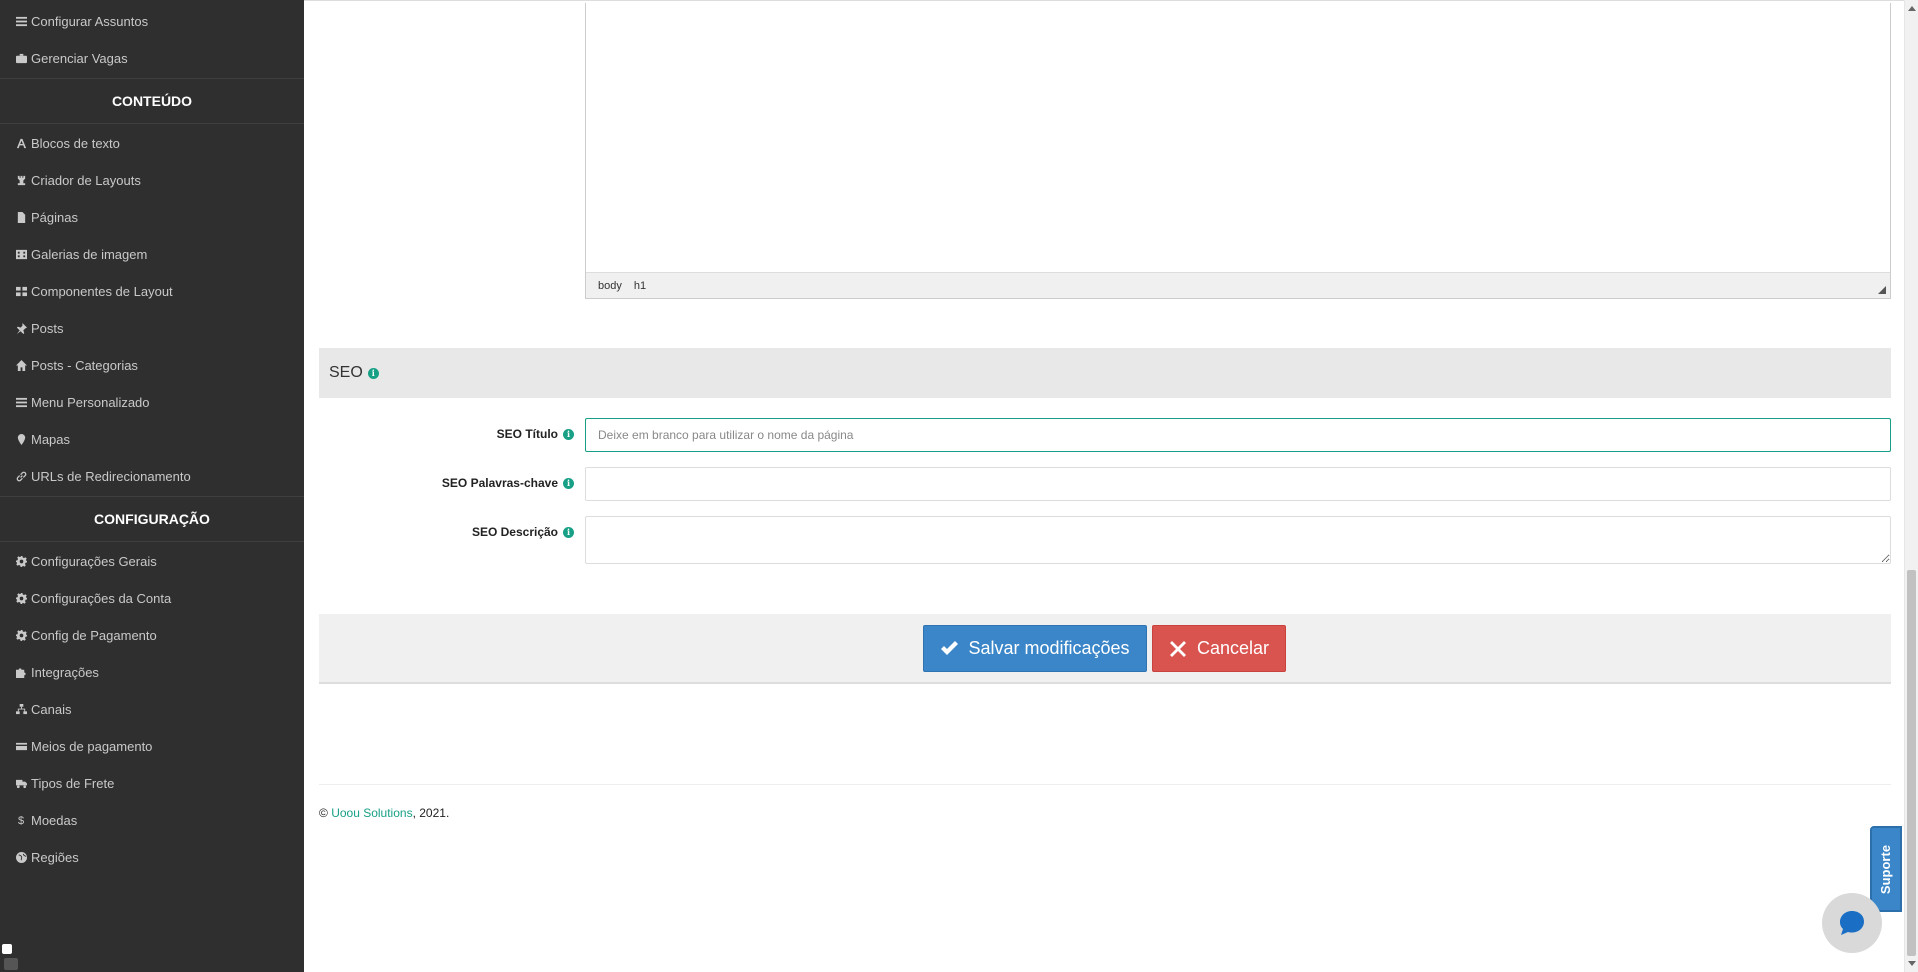 This screenshot has height=972, width=1918. Describe the element at coordinates (21, 291) in the screenshot. I see `grid-icon` at that location.